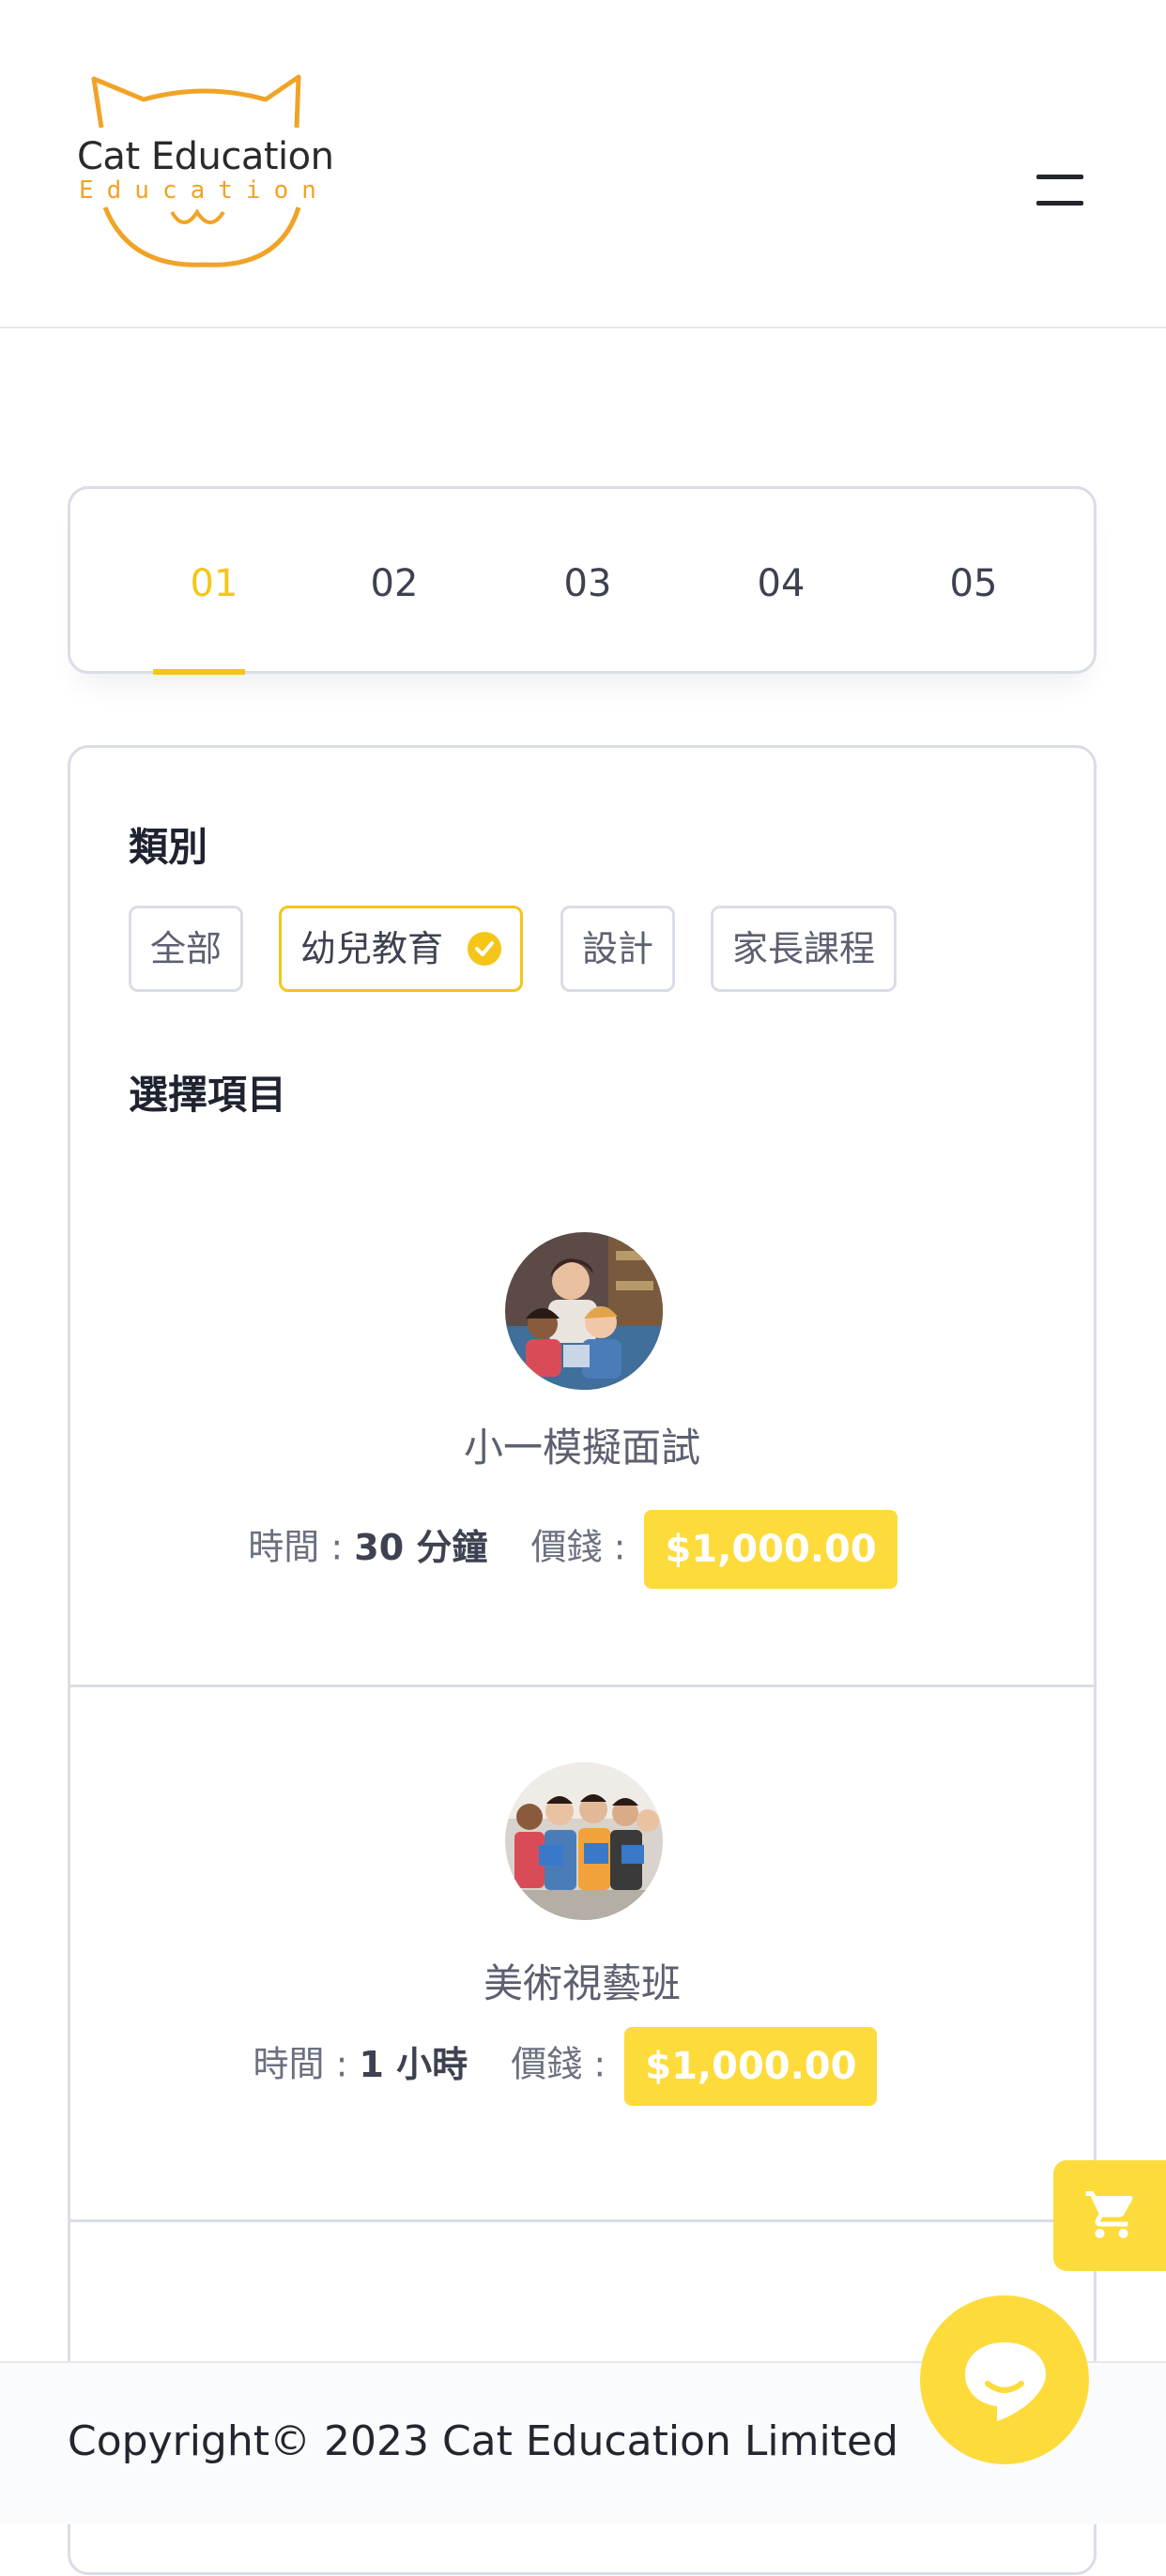 This screenshot has height=2576, width=1166. Describe the element at coordinates (199, 672) in the screenshot. I see `active-step-indicator` at that location.